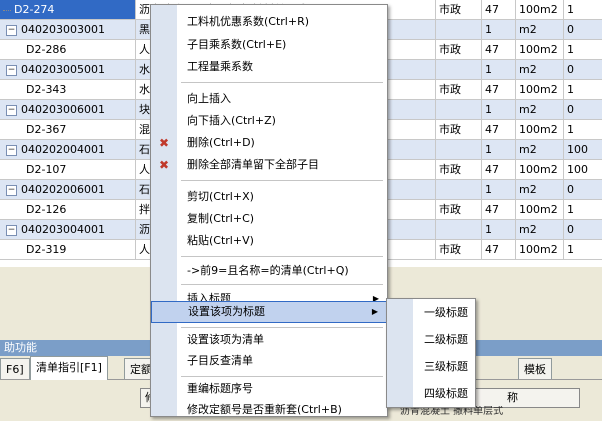 This screenshot has height=421, width=602. What do you see at coordinates (269, 361) in the screenshot?
I see `menu-item-reverse-lookup: 子目反查清单` at bounding box center [269, 361].